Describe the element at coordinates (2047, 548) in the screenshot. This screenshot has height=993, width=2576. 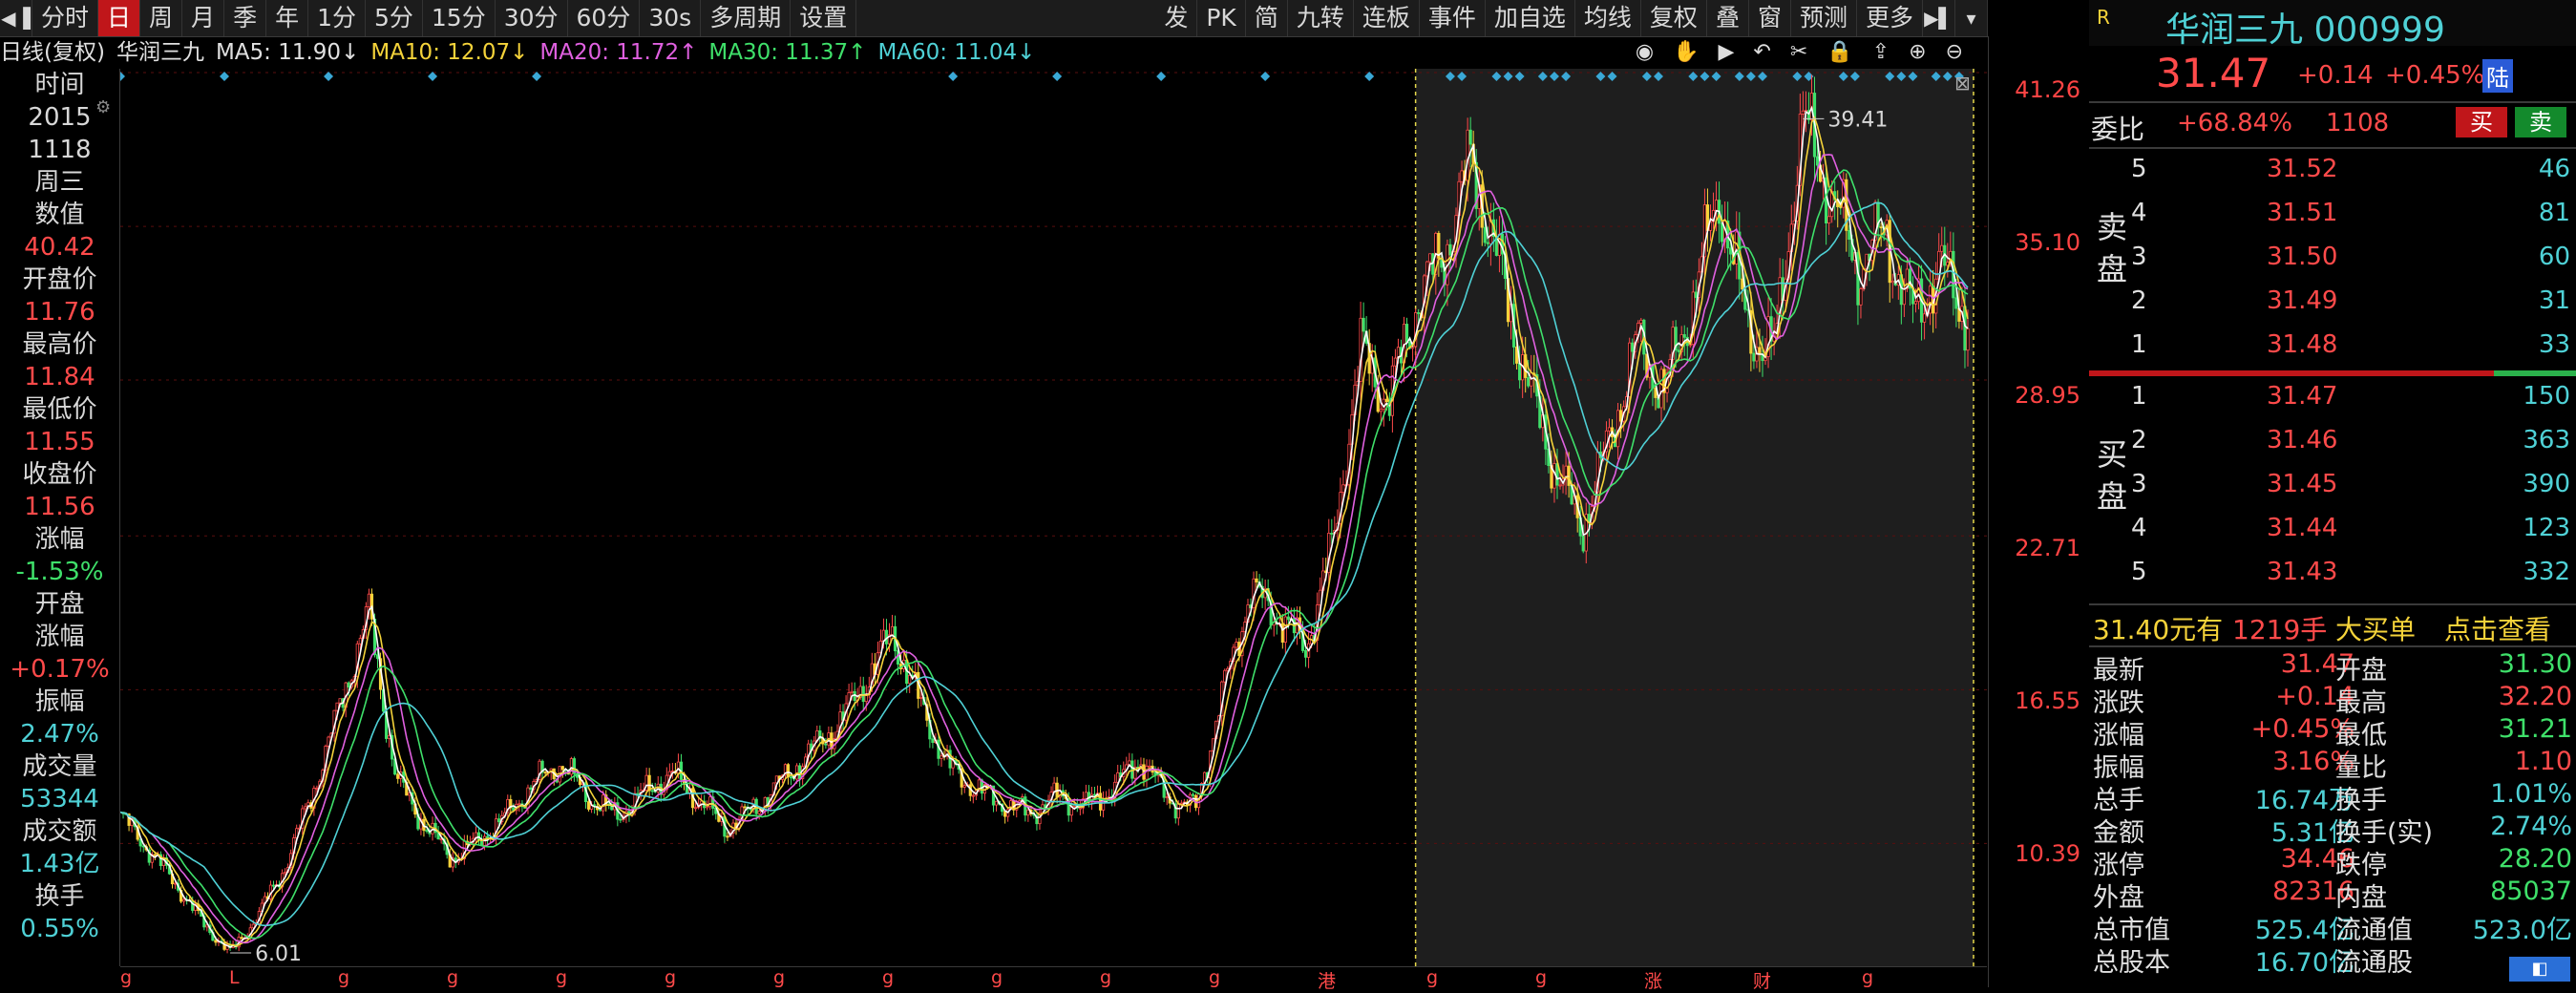
I see `price-tick: 22.71` at that location.